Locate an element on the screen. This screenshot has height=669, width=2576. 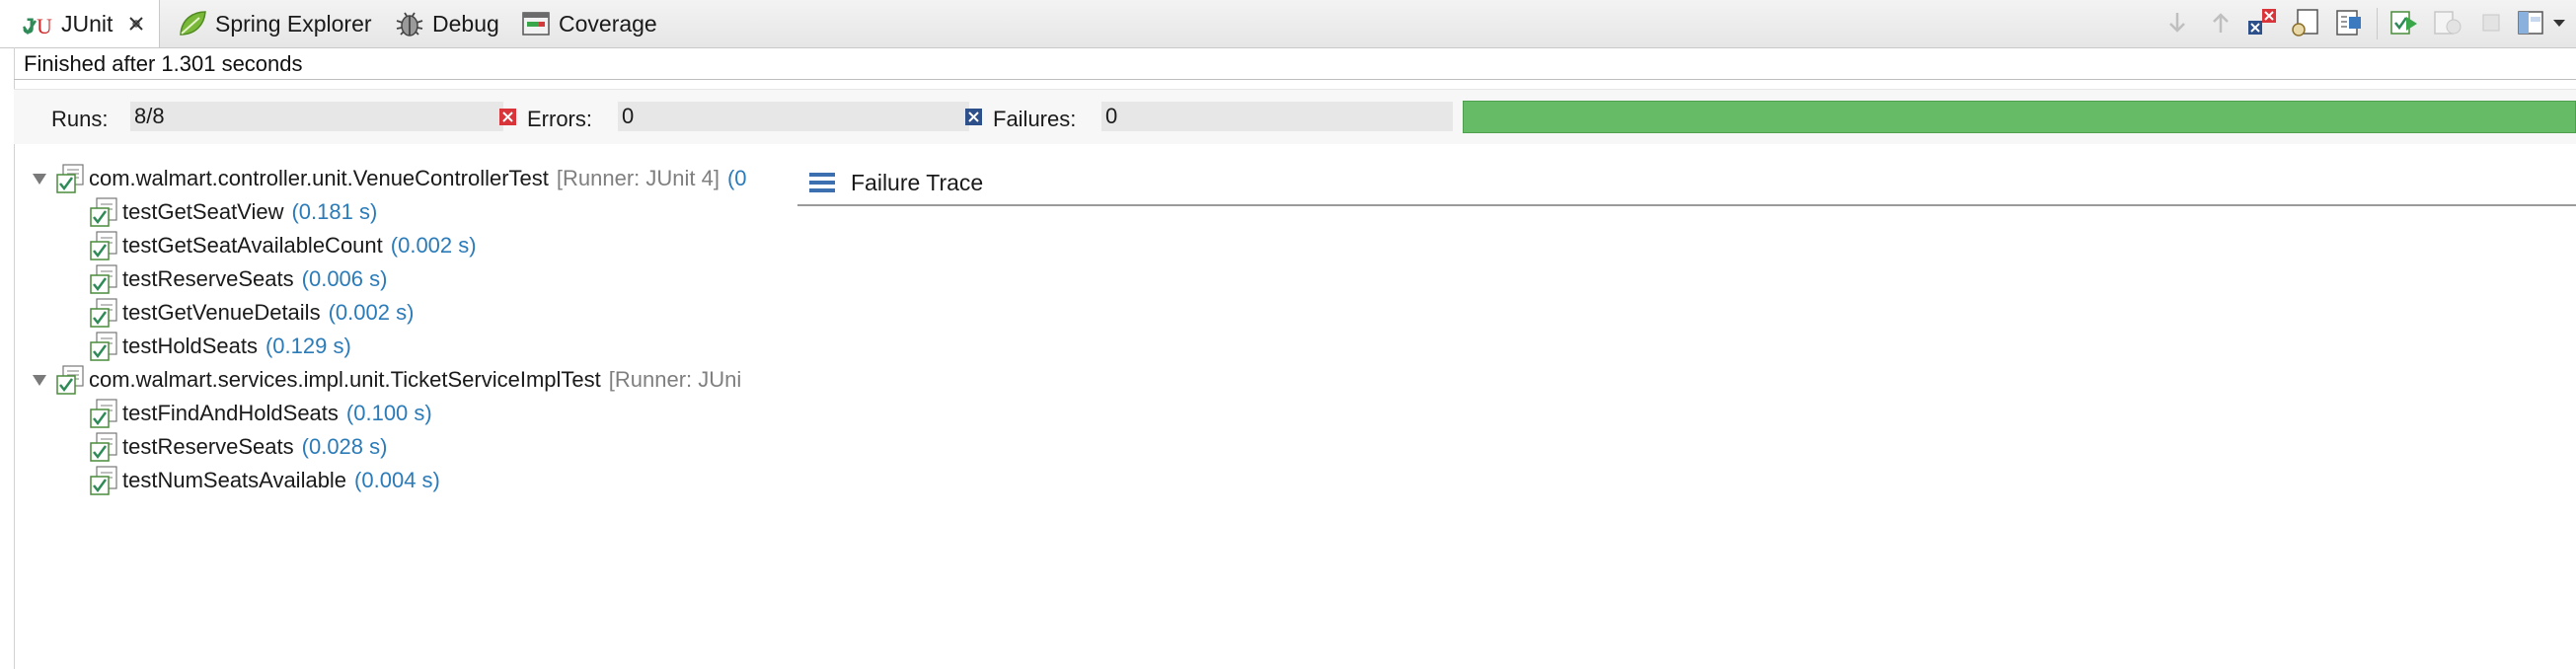
previous-failure-icon is located at coordinates (2220, 22).